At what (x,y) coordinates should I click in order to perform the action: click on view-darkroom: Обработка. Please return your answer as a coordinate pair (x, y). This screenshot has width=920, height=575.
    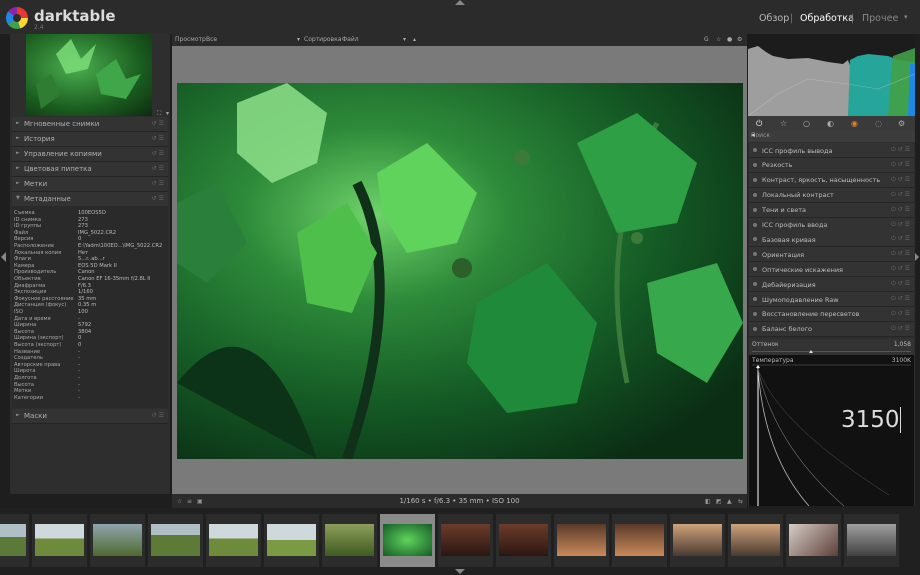
    Looking at the image, I should click on (827, 18).